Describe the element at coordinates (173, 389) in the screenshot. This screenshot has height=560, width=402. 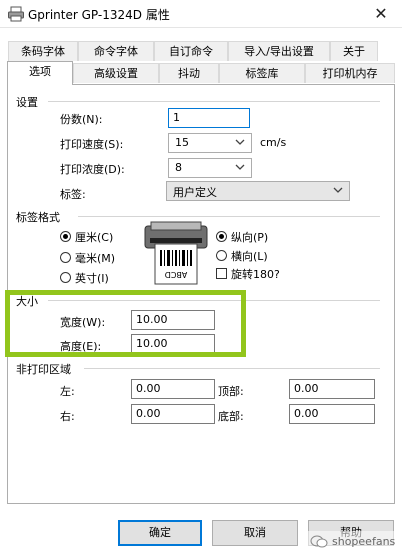
I see `left-margin-input: 0.00` at that location.